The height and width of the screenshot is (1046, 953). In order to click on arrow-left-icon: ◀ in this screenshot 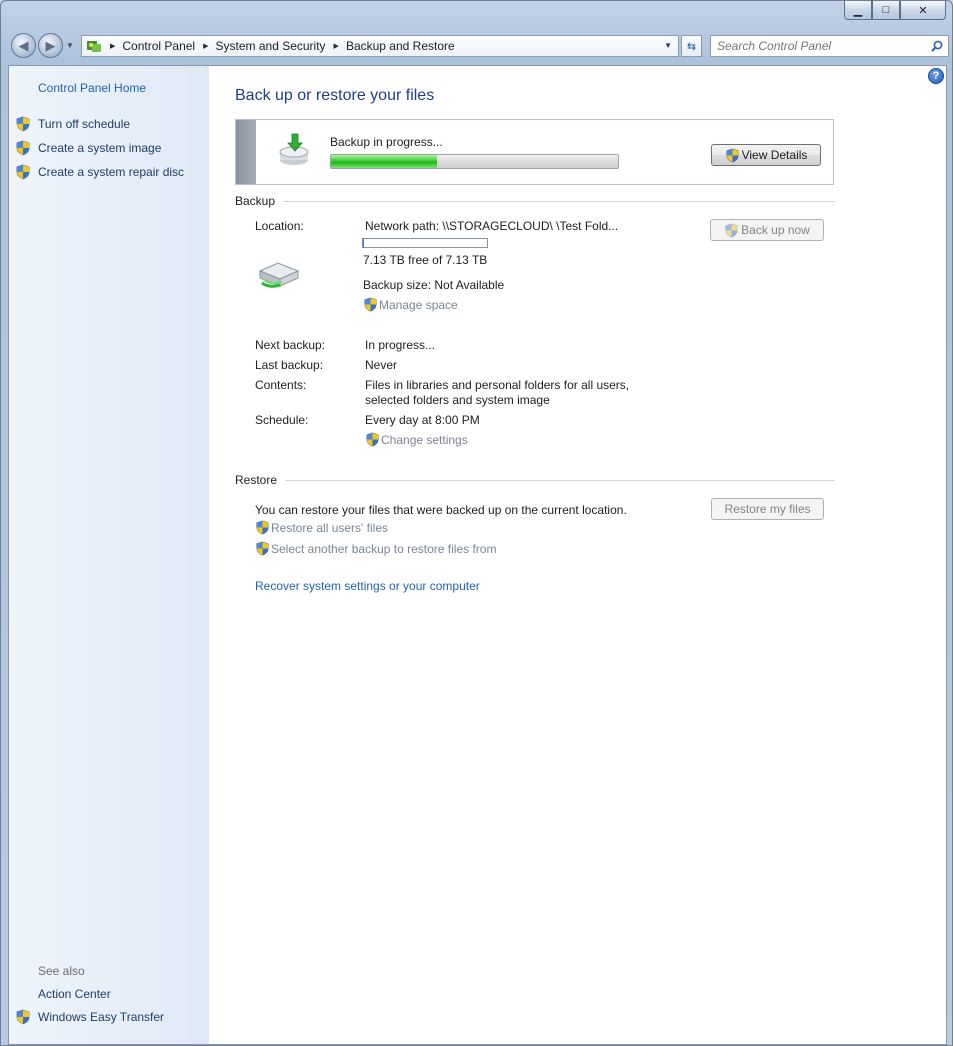, I will do `click(23, 45)`.